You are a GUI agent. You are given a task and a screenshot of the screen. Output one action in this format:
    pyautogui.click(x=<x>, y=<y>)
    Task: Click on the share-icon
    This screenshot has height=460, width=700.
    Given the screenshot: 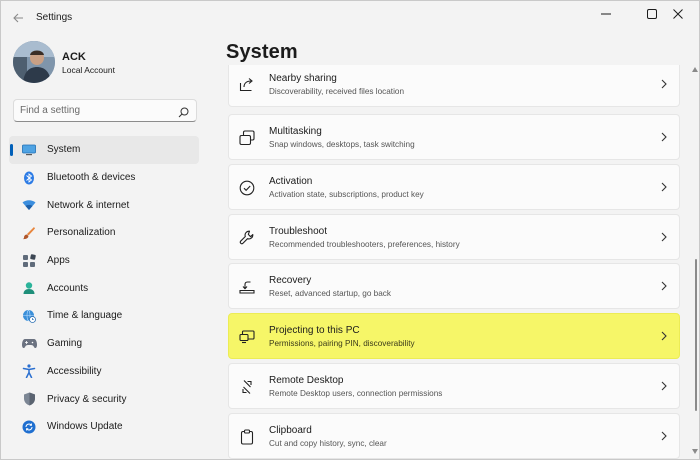 What is the action you would take?
    pyautogui.click(x=247, y=85)
    